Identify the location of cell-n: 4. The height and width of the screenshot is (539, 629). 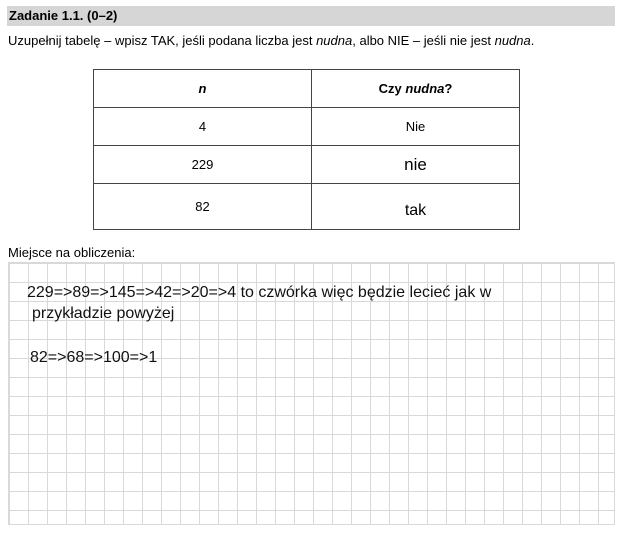
(202, 126).